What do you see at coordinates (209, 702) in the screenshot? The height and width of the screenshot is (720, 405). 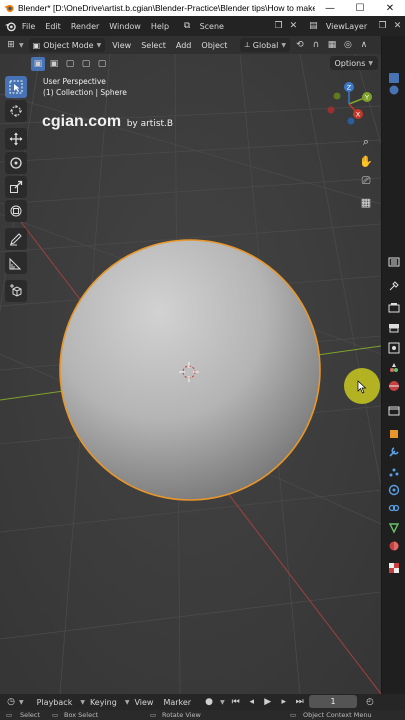 I see `record-icon: ●` at bounding box center [209, 702].